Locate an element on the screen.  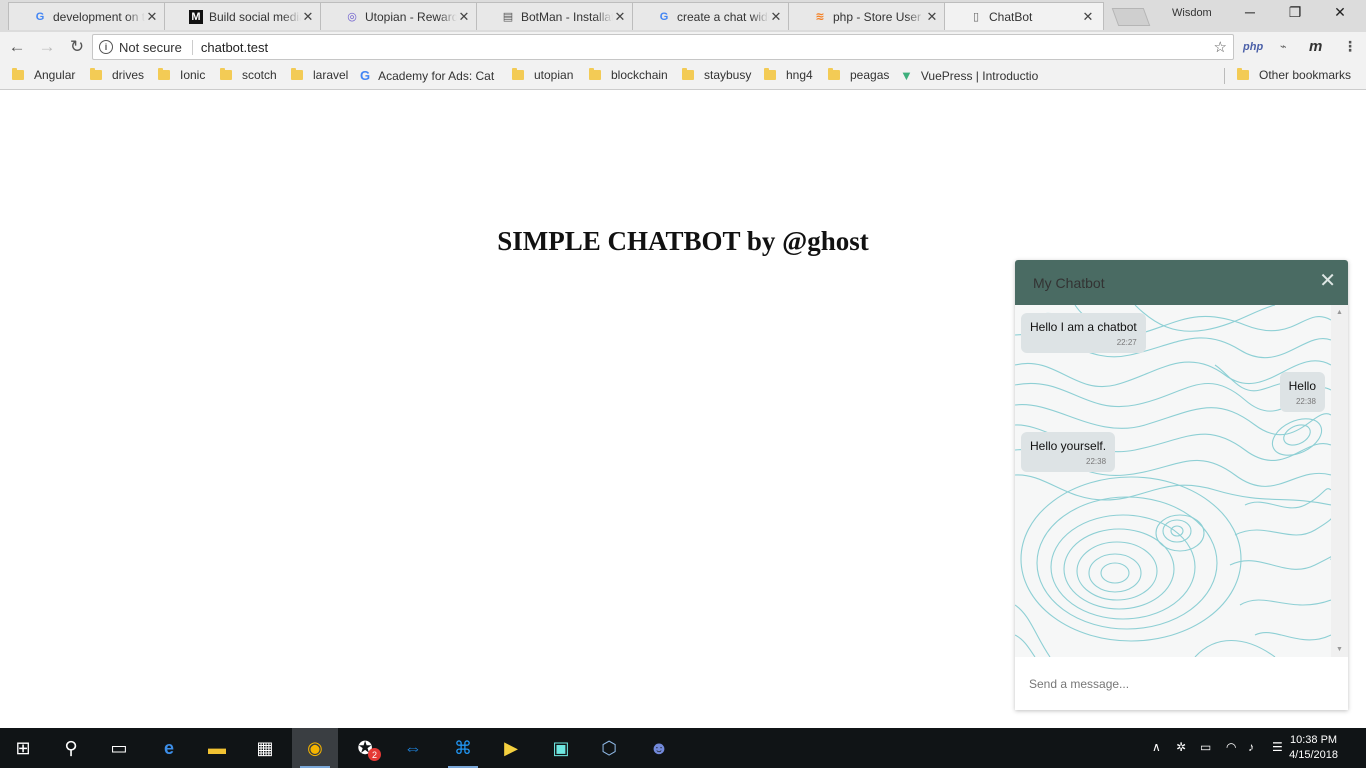
info-icon: i is located at coordinates (106, 47).